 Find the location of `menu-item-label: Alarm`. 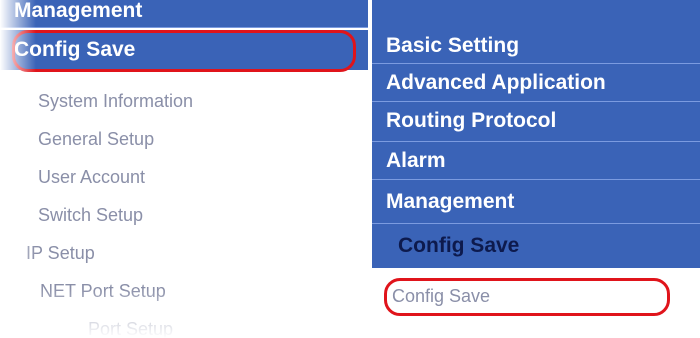

menu-item-label: Alarm is located at coordinates (416, 160).